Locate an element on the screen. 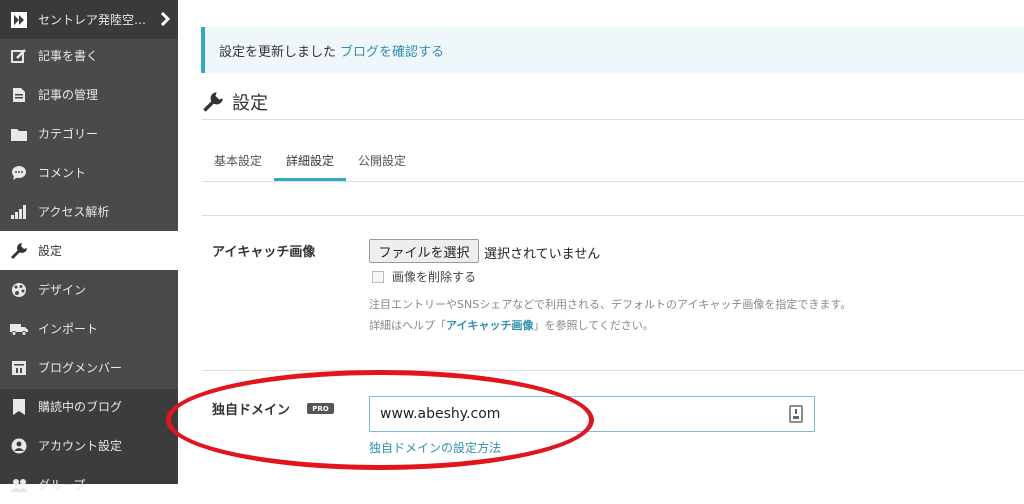  eyecatch-help-line: 詳細はヘルプ「アイキャッチ画像」を参照してください。 is located at coordinates (511, 325).